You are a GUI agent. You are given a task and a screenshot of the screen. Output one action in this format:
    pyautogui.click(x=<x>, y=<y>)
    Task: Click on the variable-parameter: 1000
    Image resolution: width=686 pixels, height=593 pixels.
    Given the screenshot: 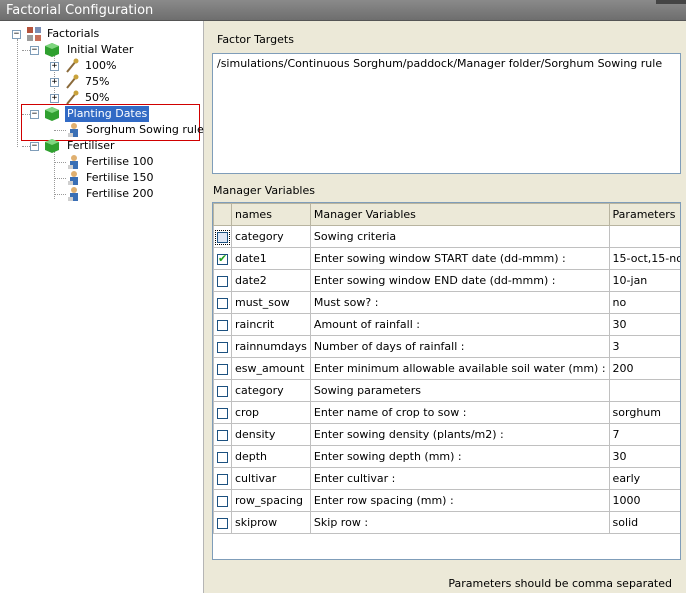 What is the action you would take?
    pyautogui.click(x=644, y=500)
    